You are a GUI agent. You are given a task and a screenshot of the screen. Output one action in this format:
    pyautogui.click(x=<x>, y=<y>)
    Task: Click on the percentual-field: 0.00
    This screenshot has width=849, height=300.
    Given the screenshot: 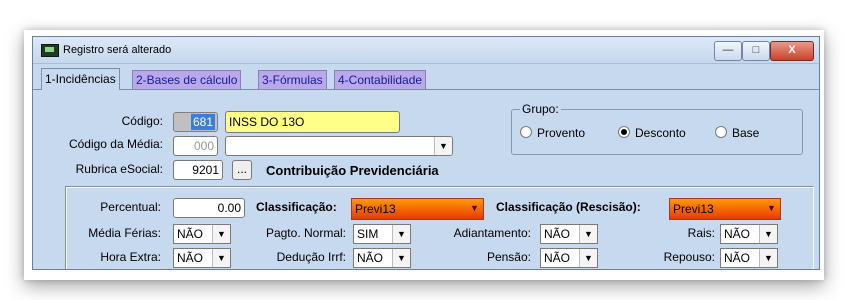 What is the action you would take?
    pyautogui.click(x=209, y=208)
    